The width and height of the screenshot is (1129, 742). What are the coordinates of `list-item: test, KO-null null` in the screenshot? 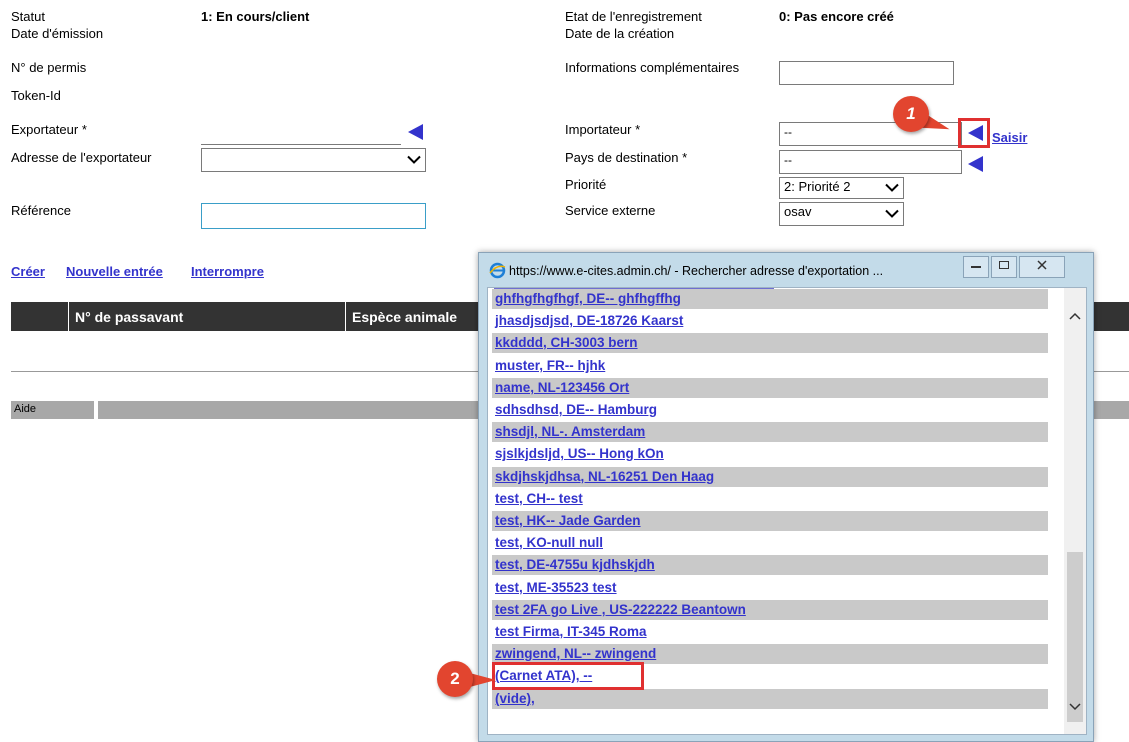 It's located at (770, 543).